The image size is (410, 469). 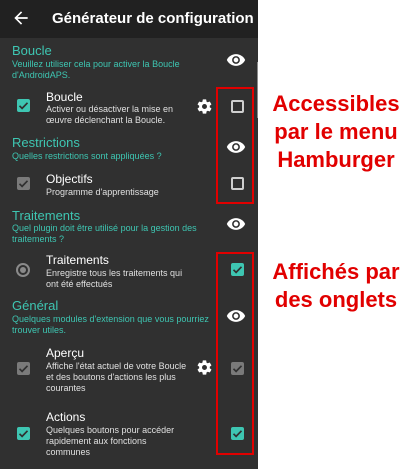 I want to click on enable-checkbox-objectifs, so click(x=23, y=183).